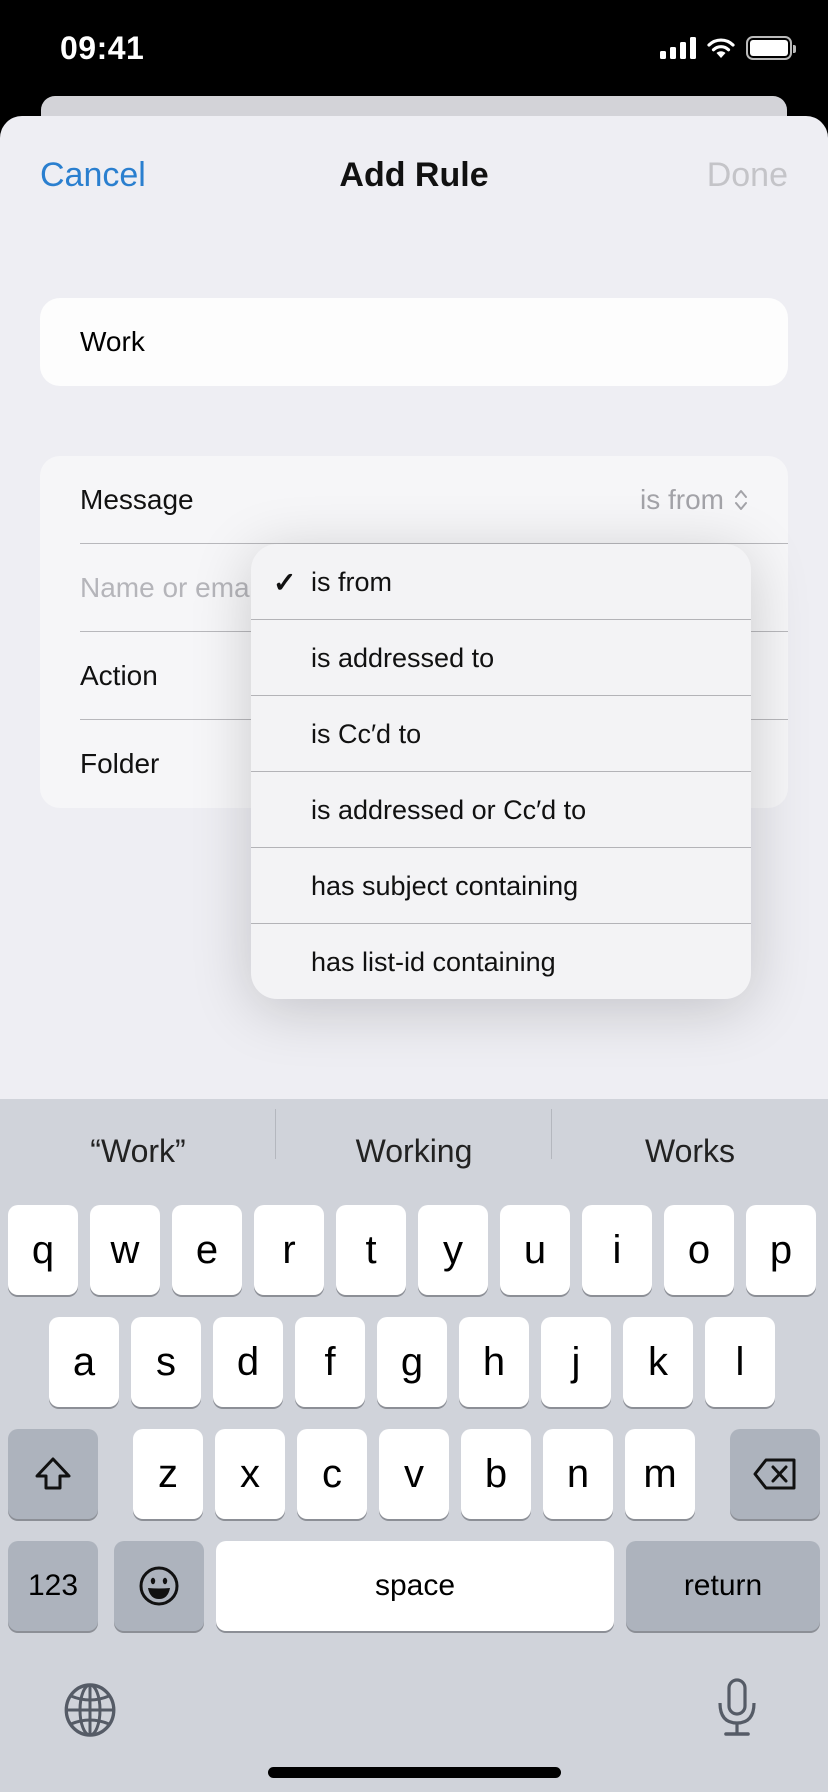 The image size is (828, 1792). What do you see at coordinates (660, 1474) in the screenshot?
I see `key-m: m` at bounding box center [660, 1474].